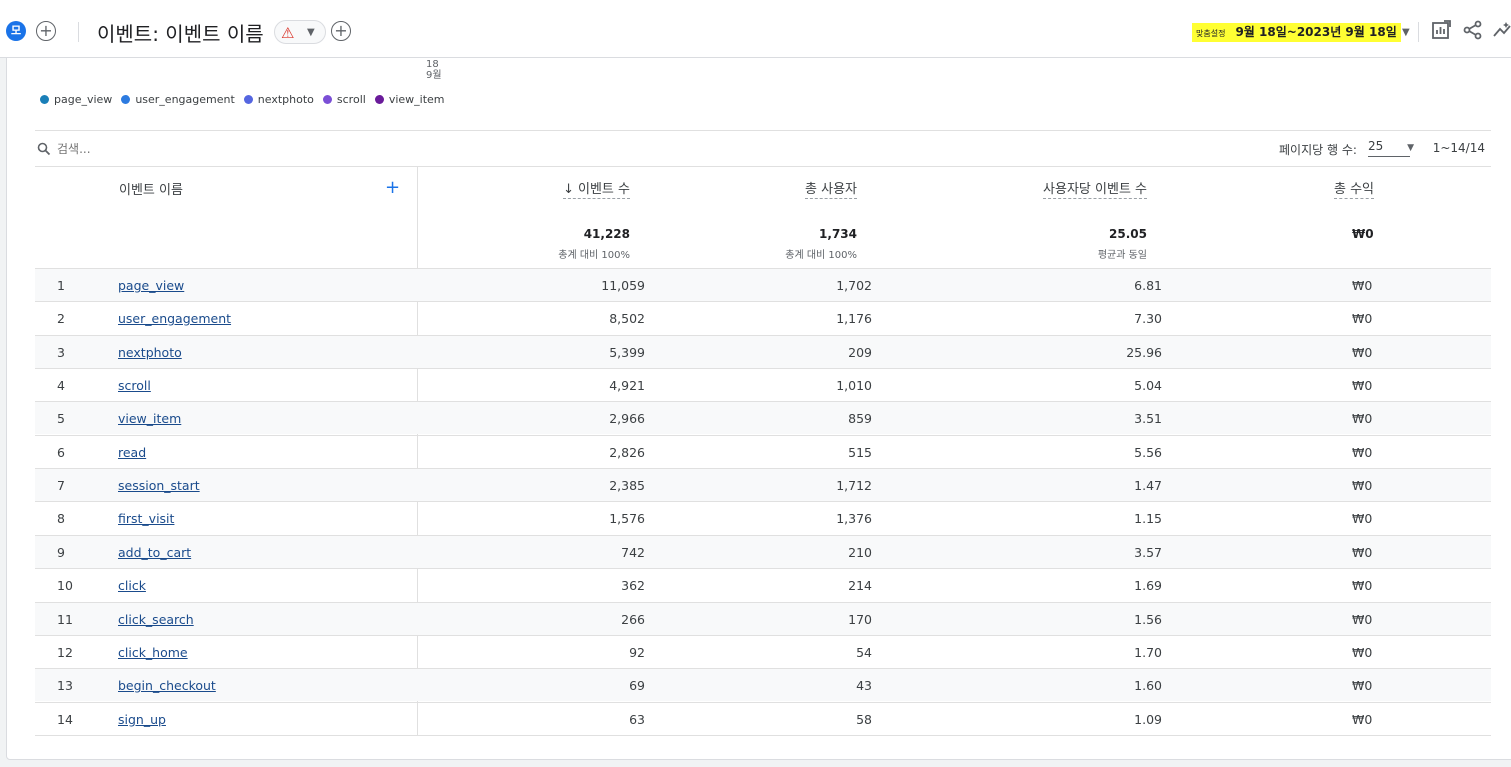 The width and height of the screenshot is (1511, 767). Describe the element at coordinates (763, 618) in the screenshot. I see `table-row: 11 click_search 266 170 1.56 ₩0` at that location.